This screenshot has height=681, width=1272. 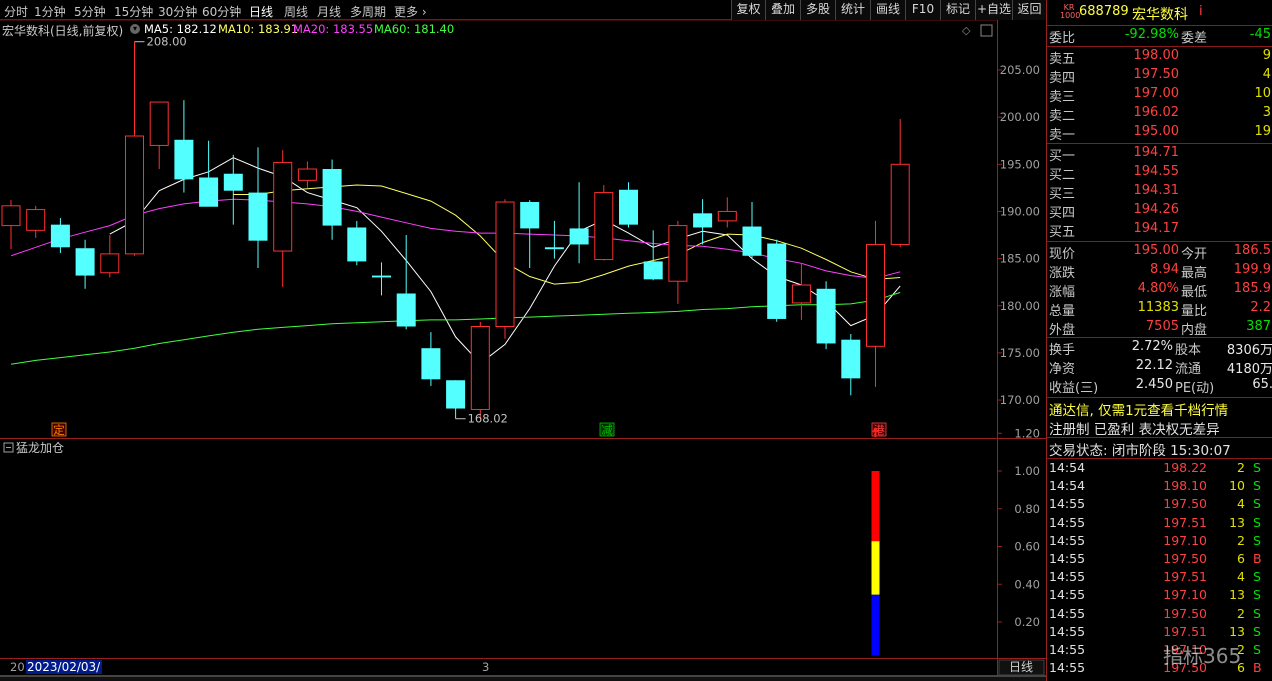 What do you see at coordinates (1156, 250) in the screenshot?
I see `stat-value: 195.00` at bounding box center [1156, 250].